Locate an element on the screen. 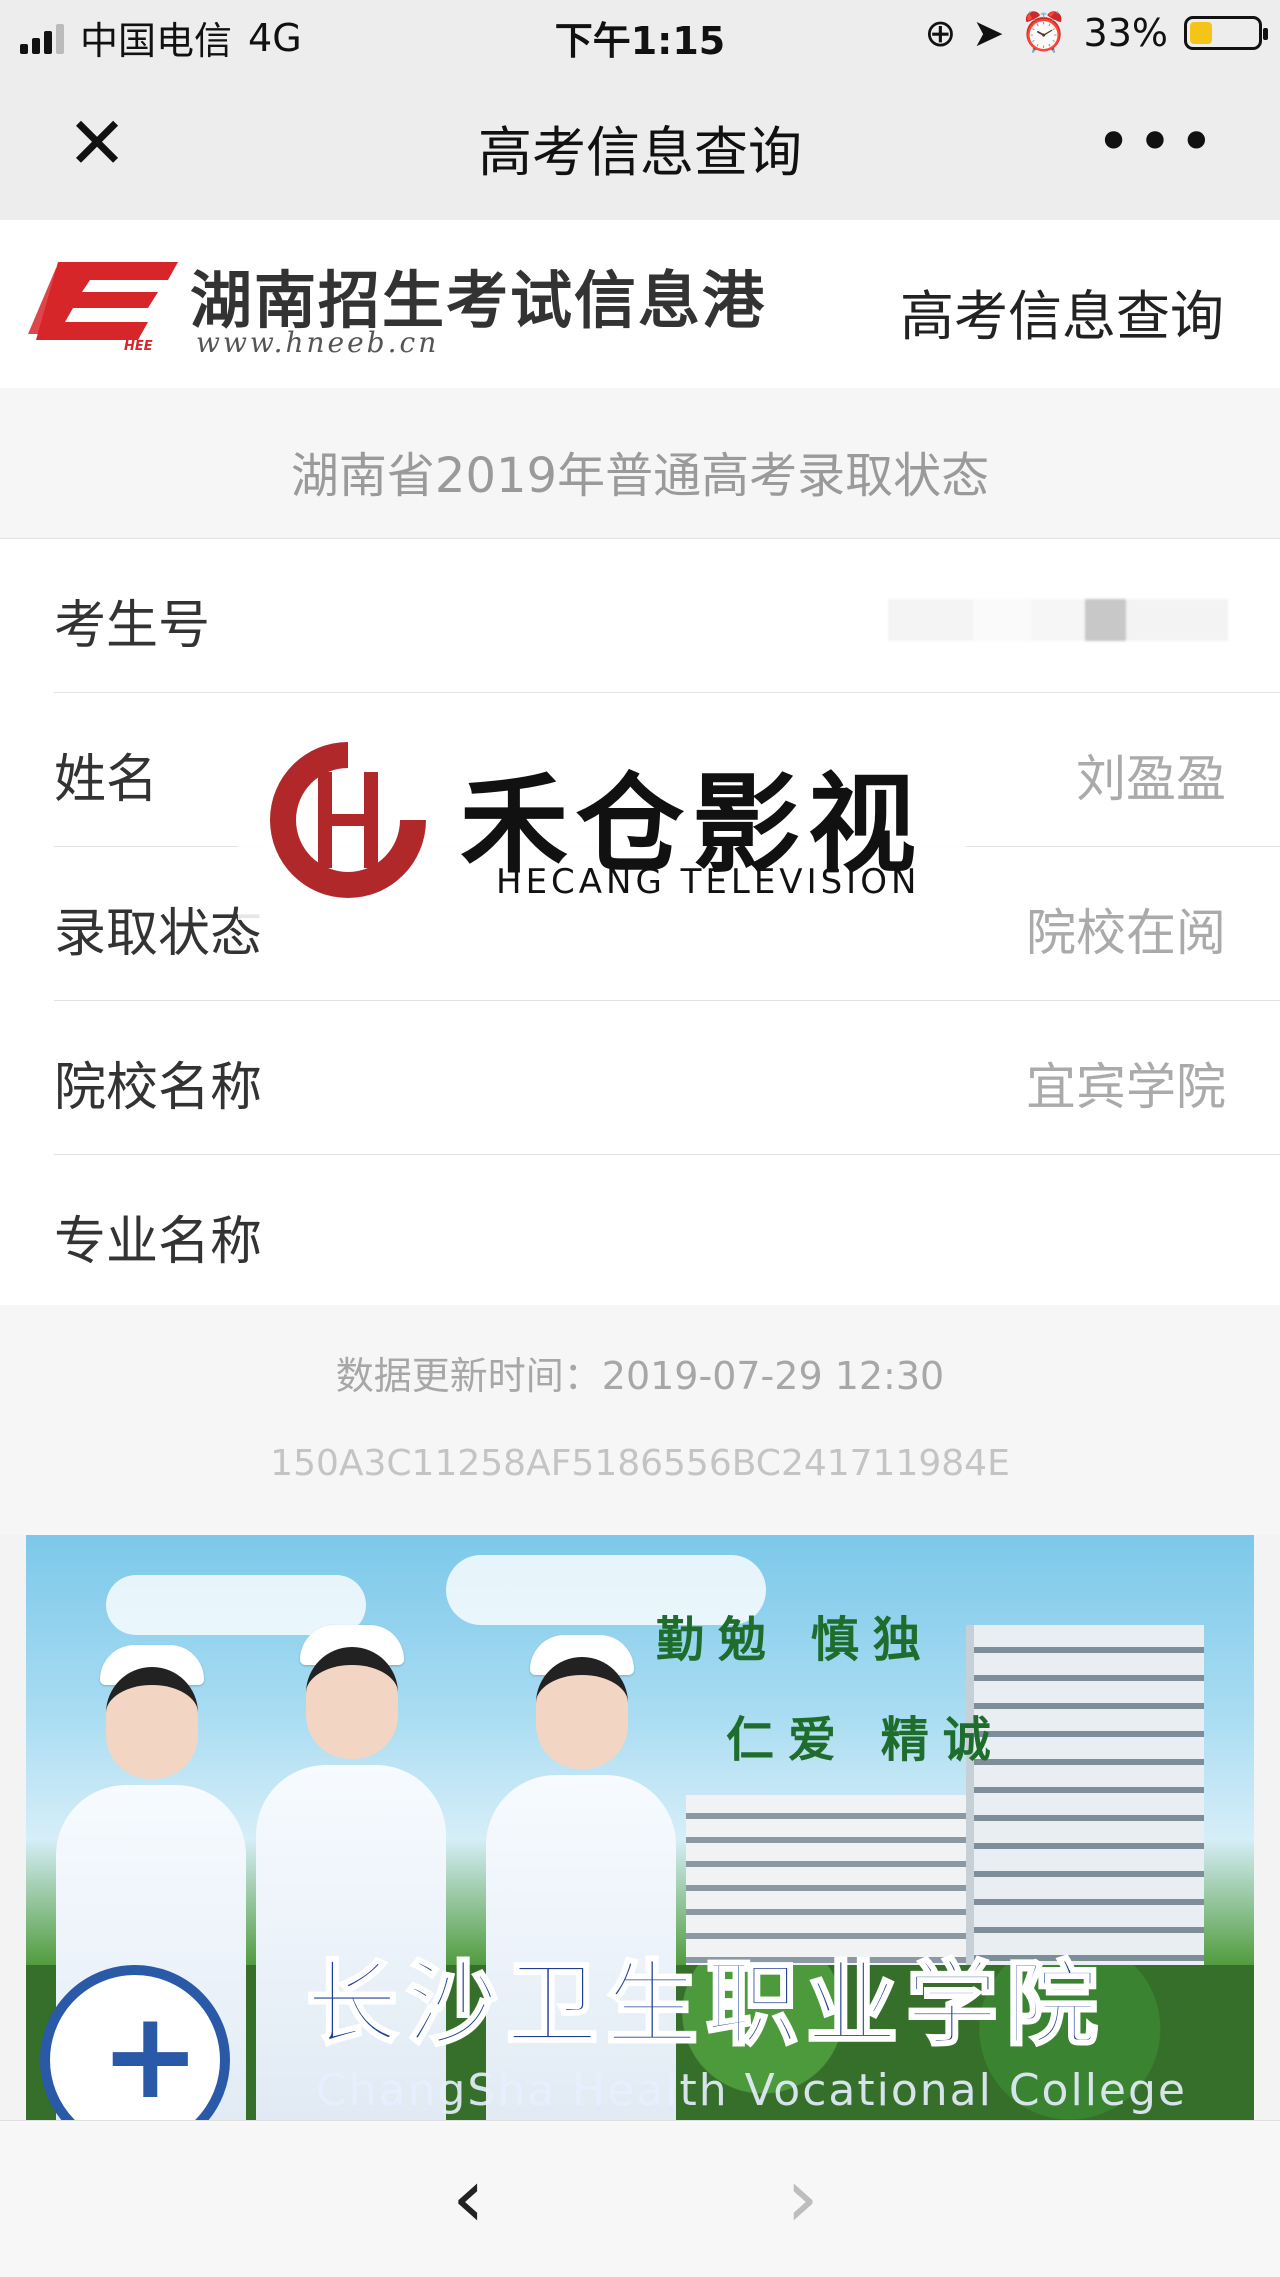  row-school-name: 院校名称 宜宾学院 is located at coordinates (667, 1078).